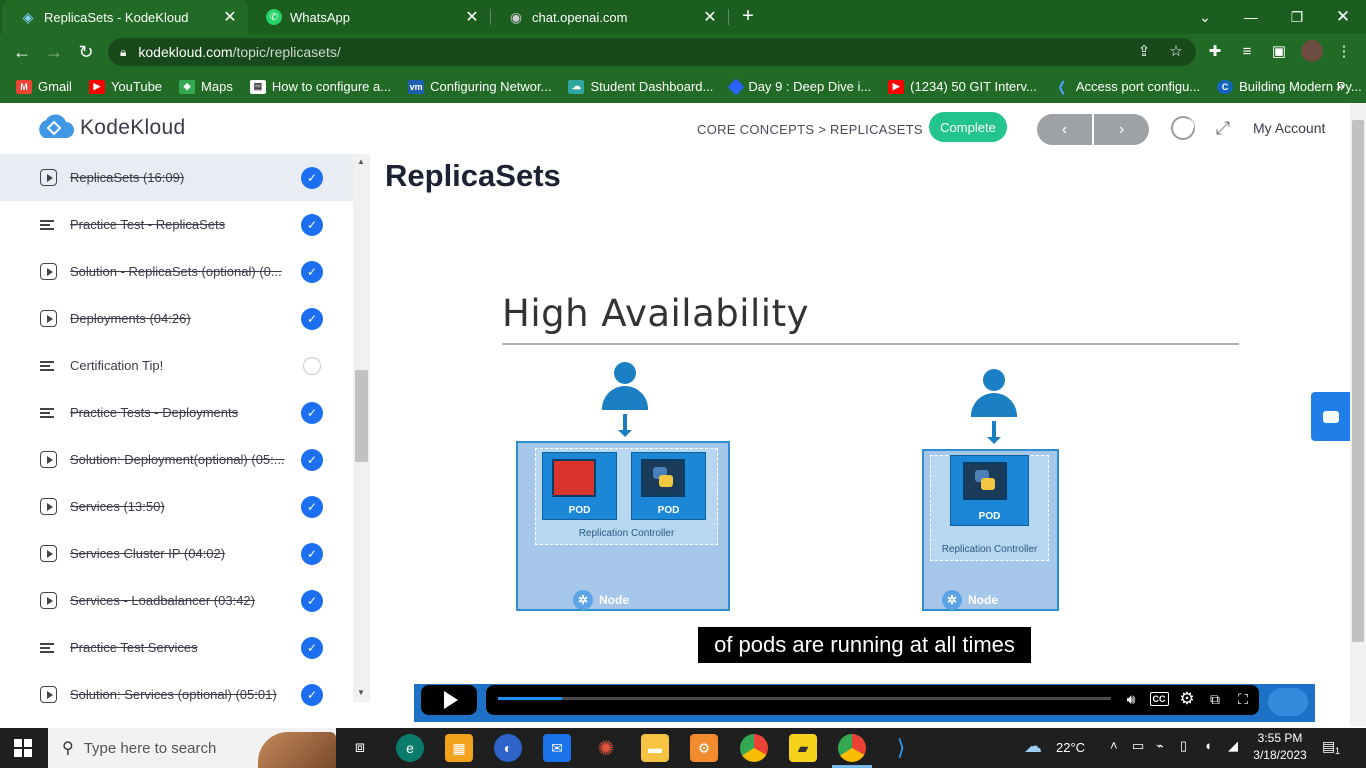  I want to click on chrome-icon, so click(754, 748).